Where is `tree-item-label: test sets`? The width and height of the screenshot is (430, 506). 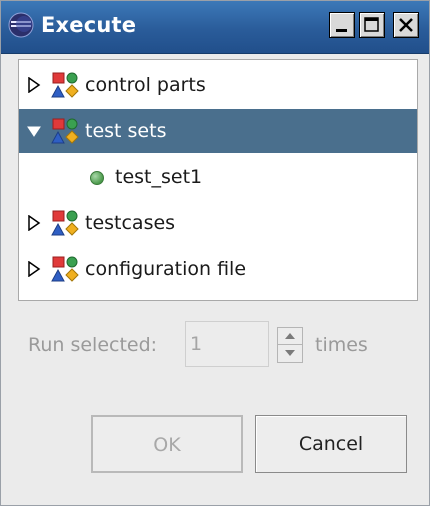
tree-item-label: test sets is located at coordinates (126, 131).